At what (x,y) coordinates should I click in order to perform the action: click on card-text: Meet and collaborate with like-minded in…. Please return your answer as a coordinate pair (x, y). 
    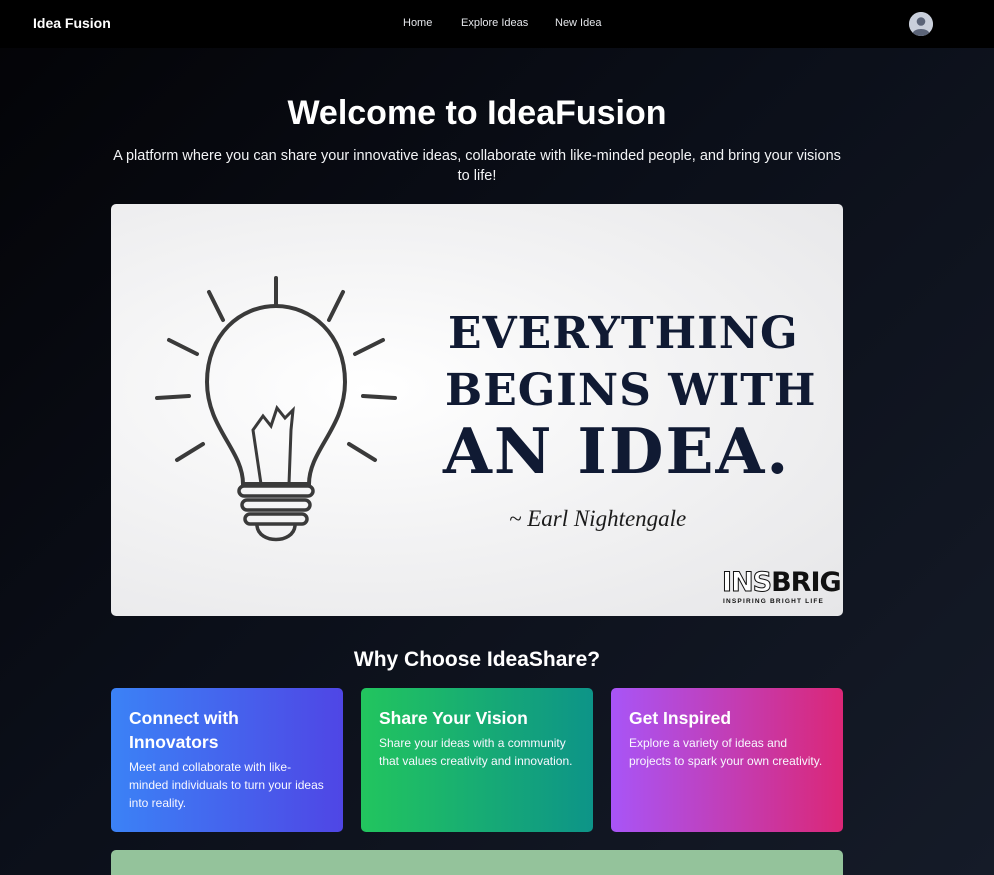
    Looking at the image, I should click on (226, 785).